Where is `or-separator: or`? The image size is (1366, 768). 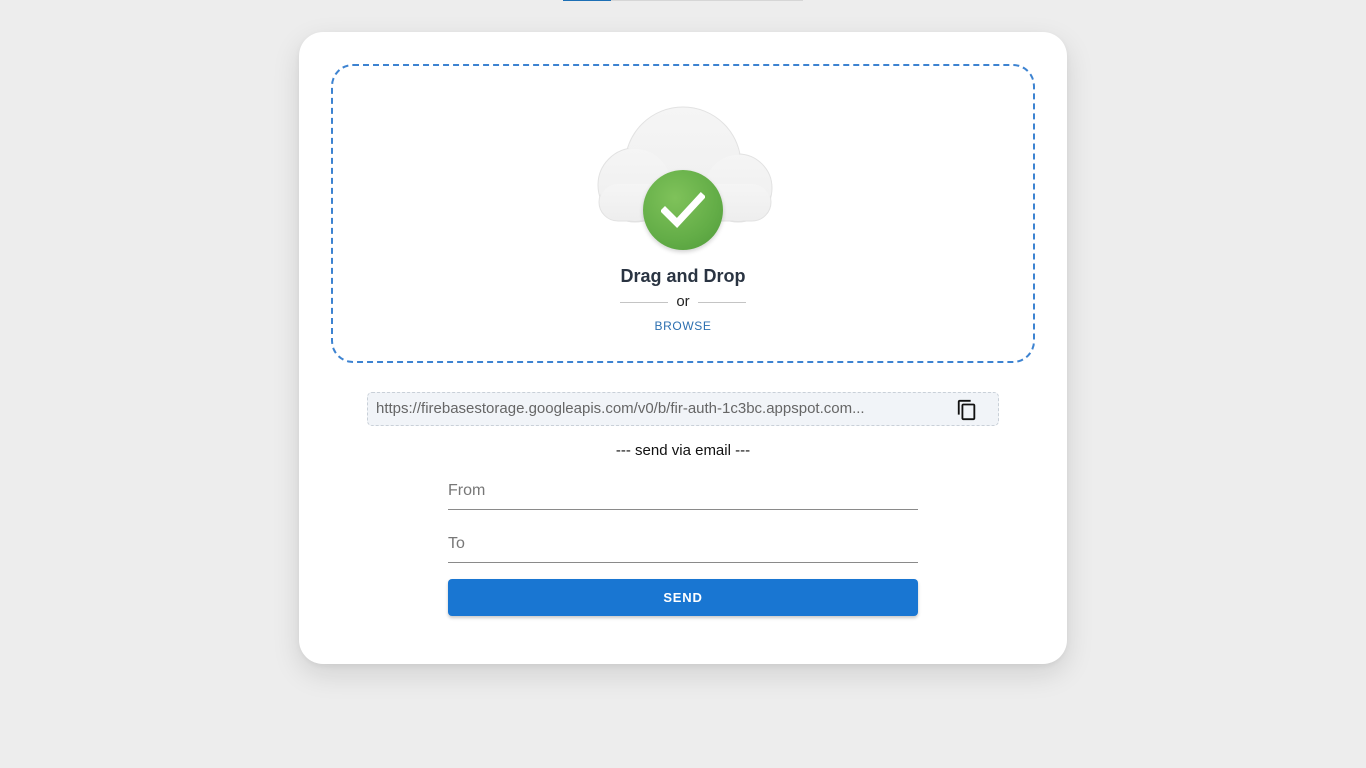 or-separator: or is located at coordinates (683, 301).